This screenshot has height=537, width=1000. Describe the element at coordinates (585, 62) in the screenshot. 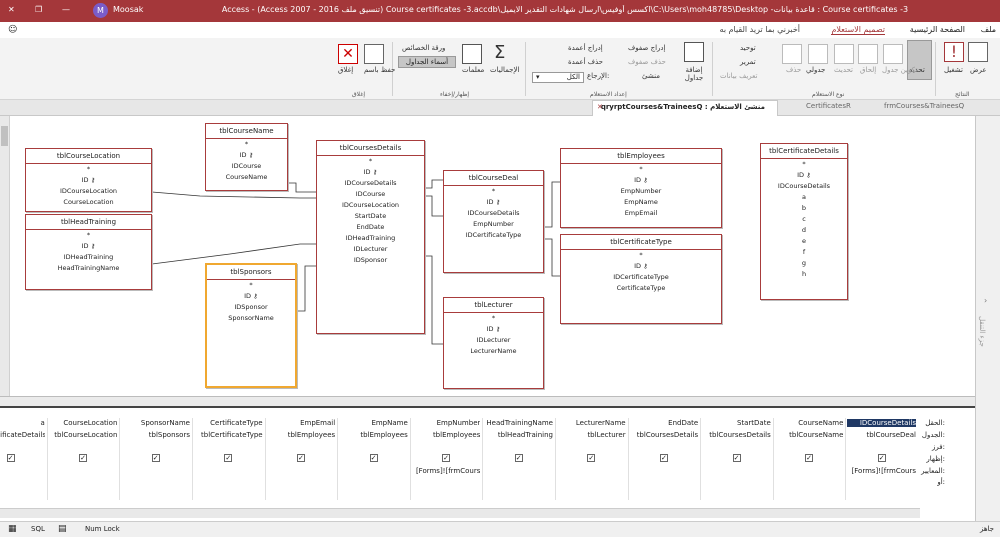

I see `delete-columns-button: حذف أعمدة` at that location.